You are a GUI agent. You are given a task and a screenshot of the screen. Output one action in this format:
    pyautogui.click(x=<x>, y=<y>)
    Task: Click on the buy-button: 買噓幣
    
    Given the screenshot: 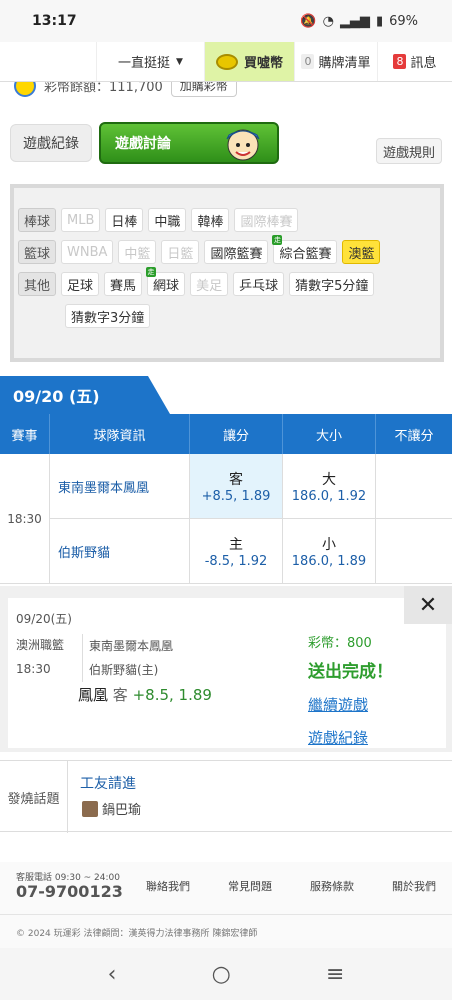 What is the action you would take?
    pyautogui.click(x=250, y=61)
    